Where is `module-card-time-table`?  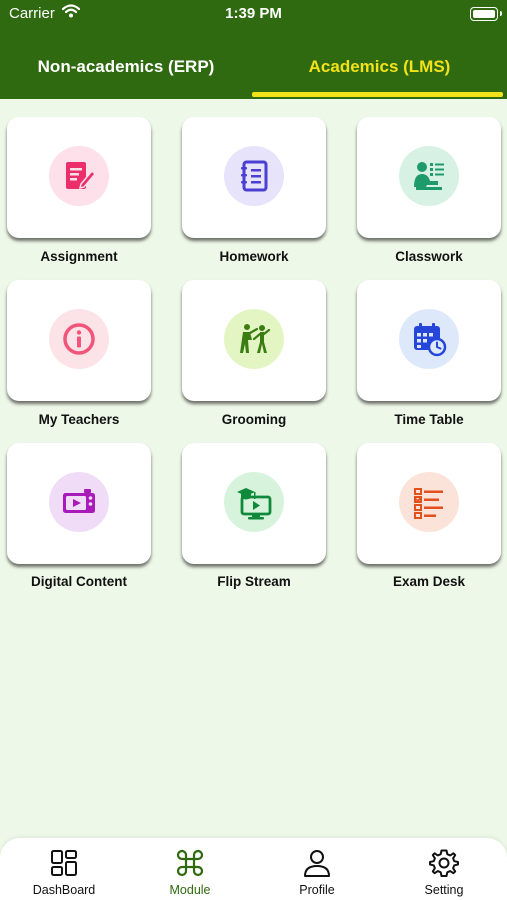 module-card-time-table is located at coordinates (429, 340).